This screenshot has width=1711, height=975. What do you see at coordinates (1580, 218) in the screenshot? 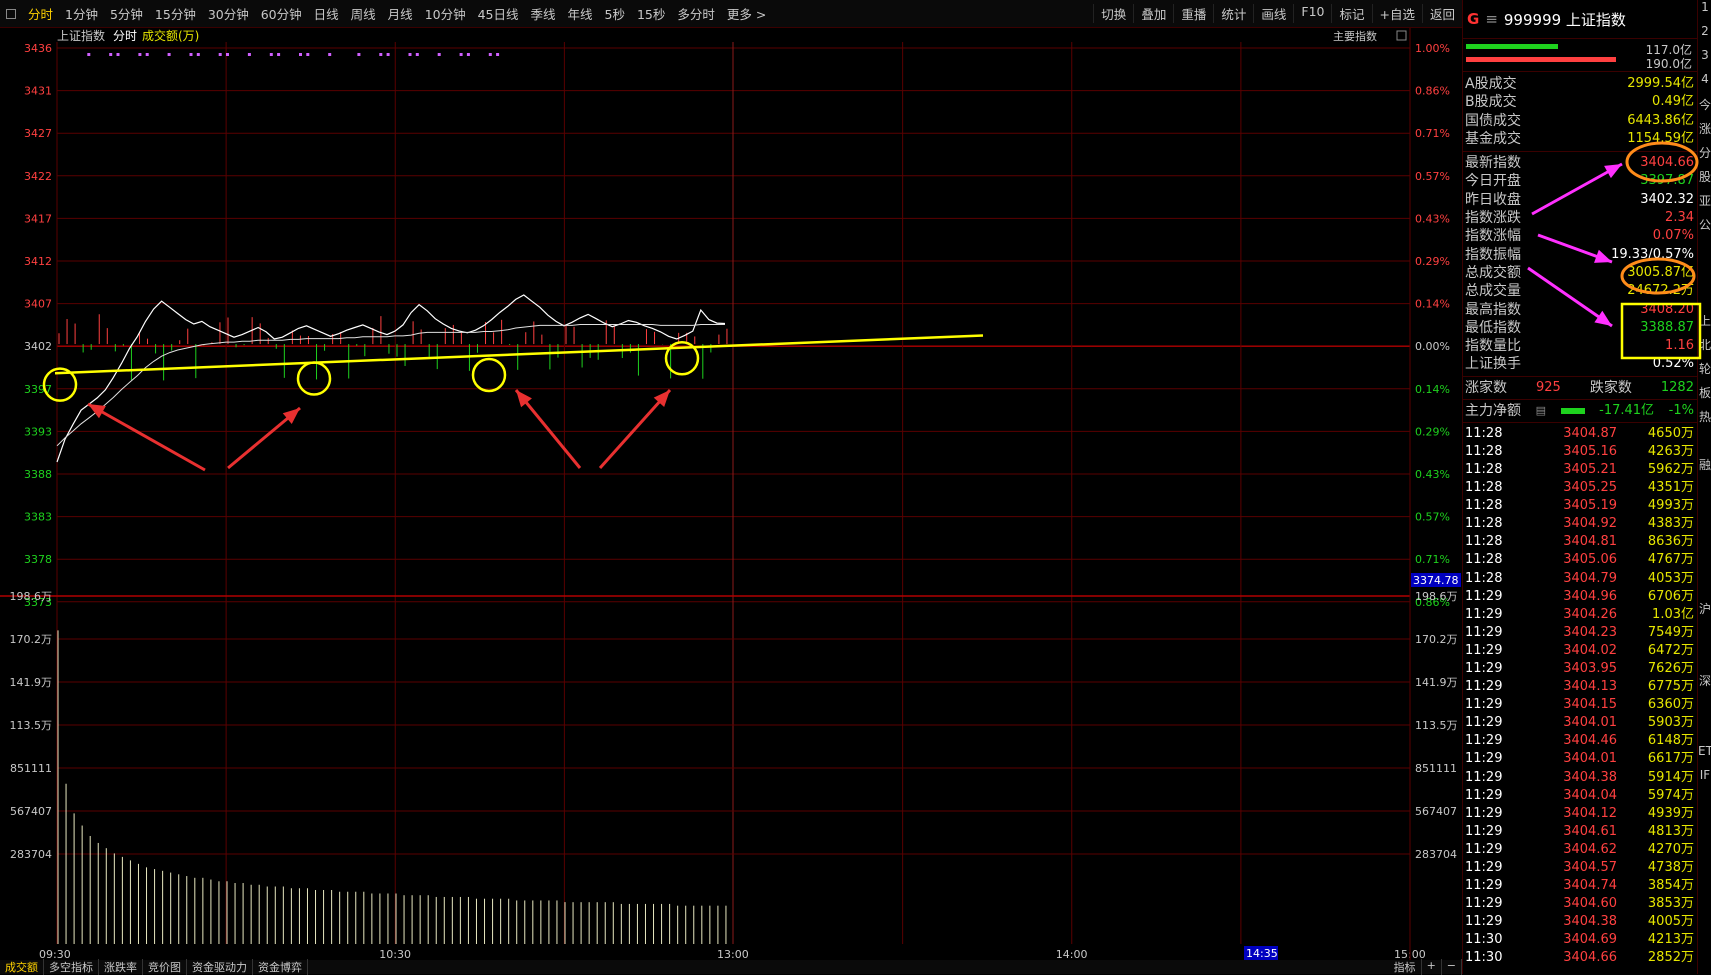
I see `stat-row: 指数涨跌 2.34` at bounding box center [1580, 218].